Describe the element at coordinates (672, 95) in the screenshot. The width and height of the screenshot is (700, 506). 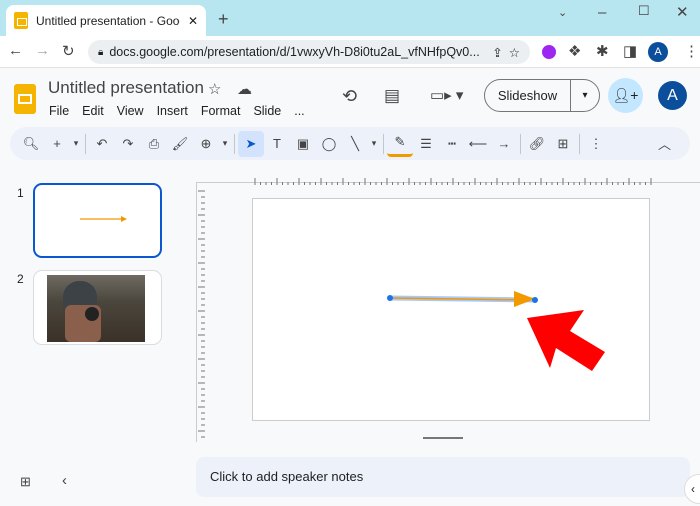
I see `account-avatar: A` at that location.